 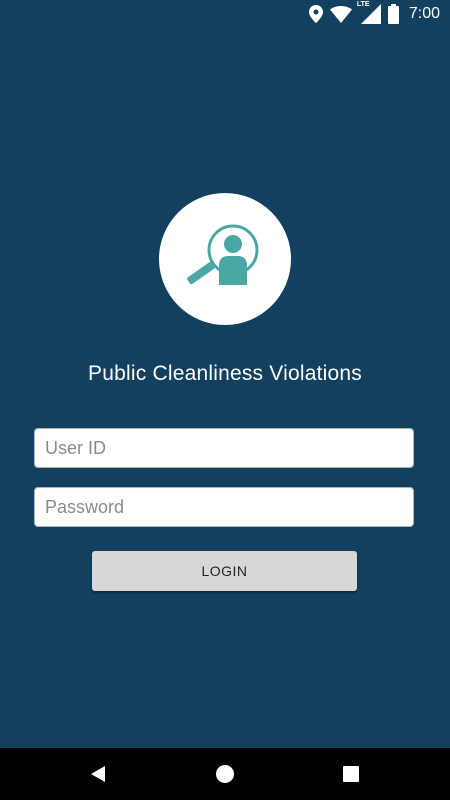 I want to click on user-id-input, so click(x=224, y=448).